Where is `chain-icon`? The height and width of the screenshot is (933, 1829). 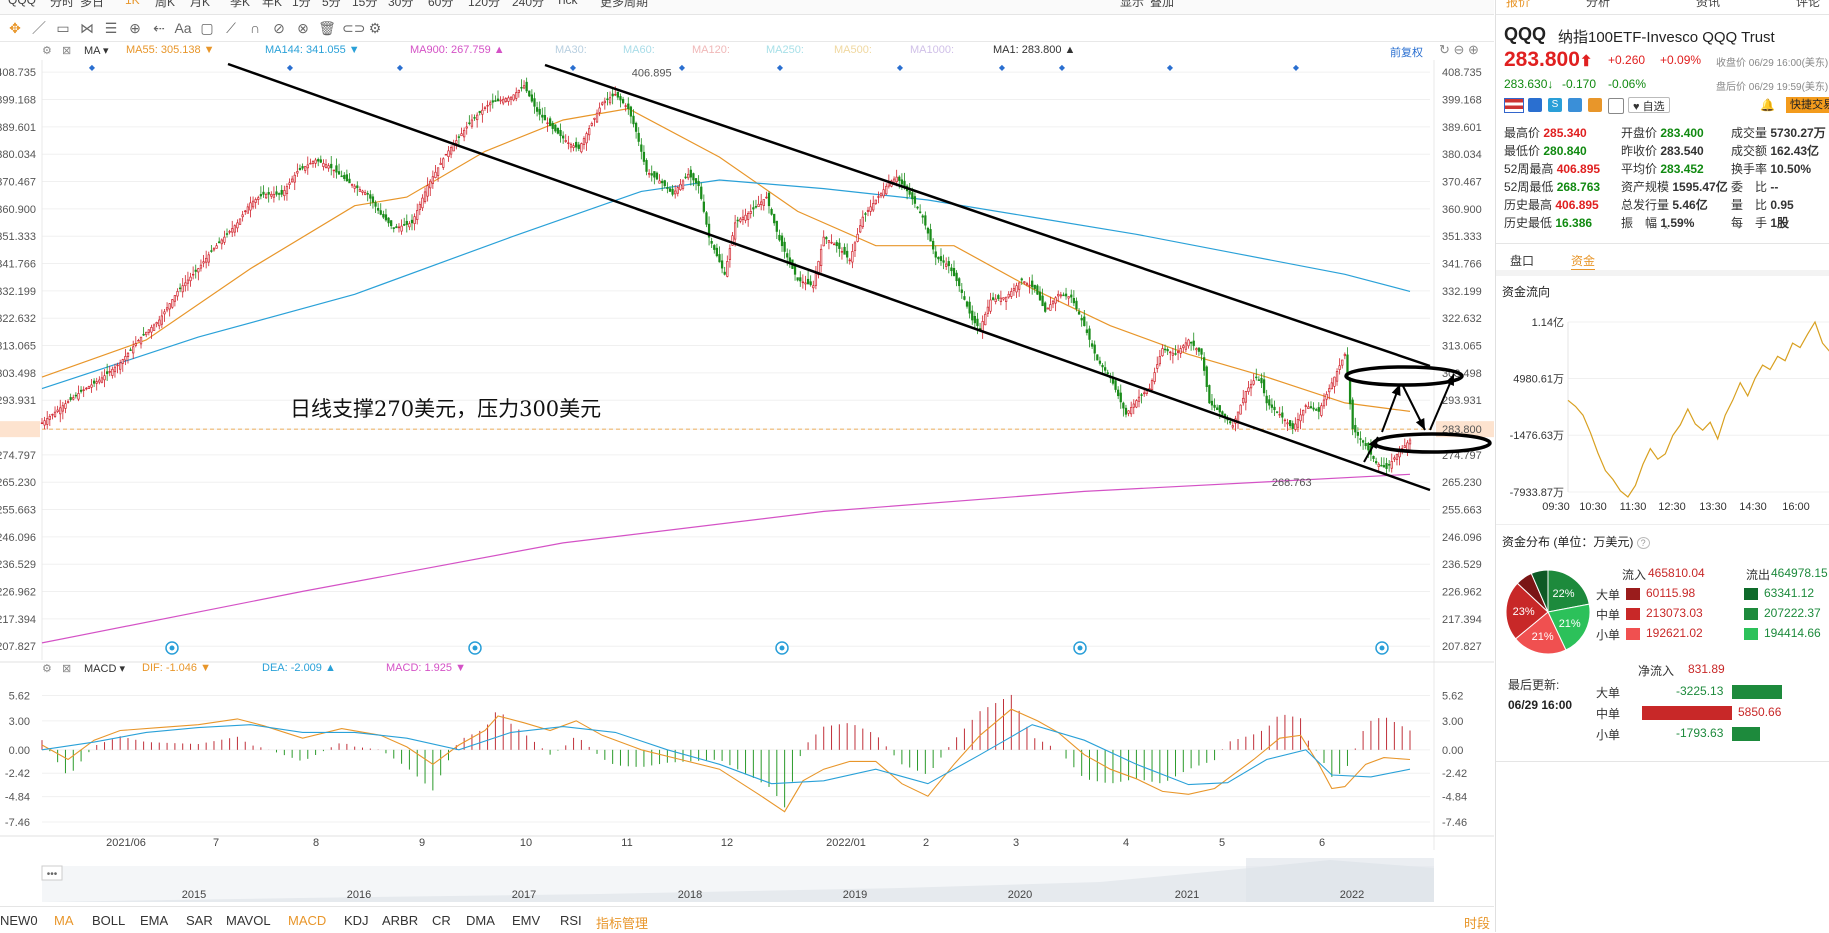
chain-icon is located at coordinates (1575, 105).